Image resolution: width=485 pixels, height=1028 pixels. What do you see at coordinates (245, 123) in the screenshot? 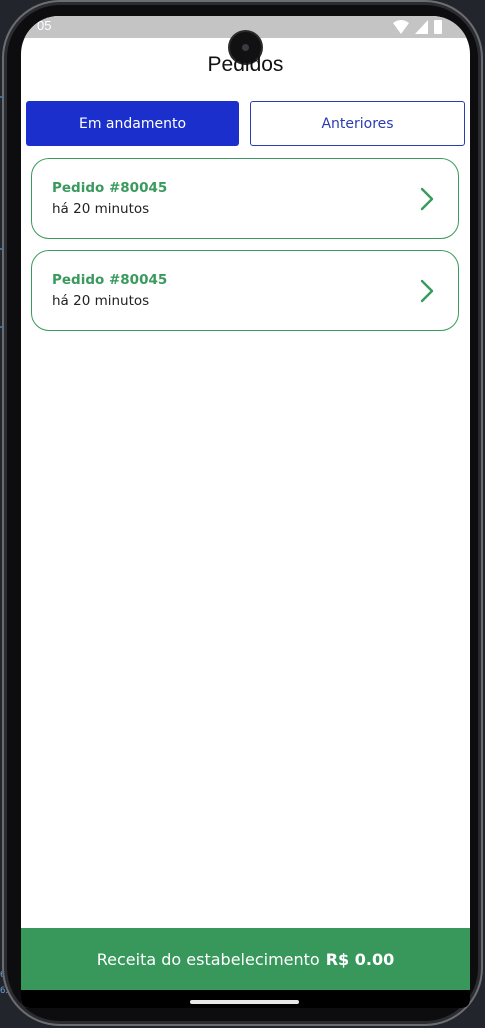
I see `order-tabs: Em andamento Anteriores` at bounding box center [245, 123].